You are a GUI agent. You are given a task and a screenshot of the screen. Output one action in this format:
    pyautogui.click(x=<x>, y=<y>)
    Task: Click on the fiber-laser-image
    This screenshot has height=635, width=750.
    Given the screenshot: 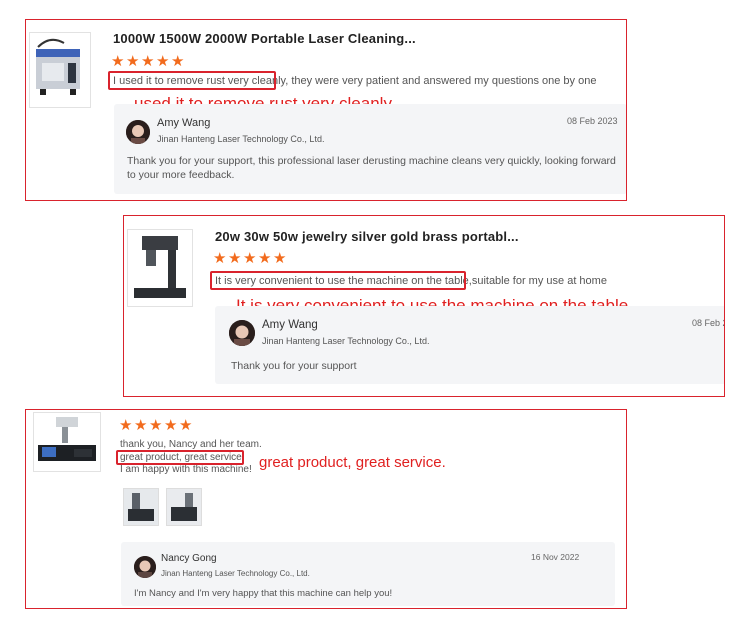 What is the action you would take?
    pyautogui.click(x=67, y=439)
    